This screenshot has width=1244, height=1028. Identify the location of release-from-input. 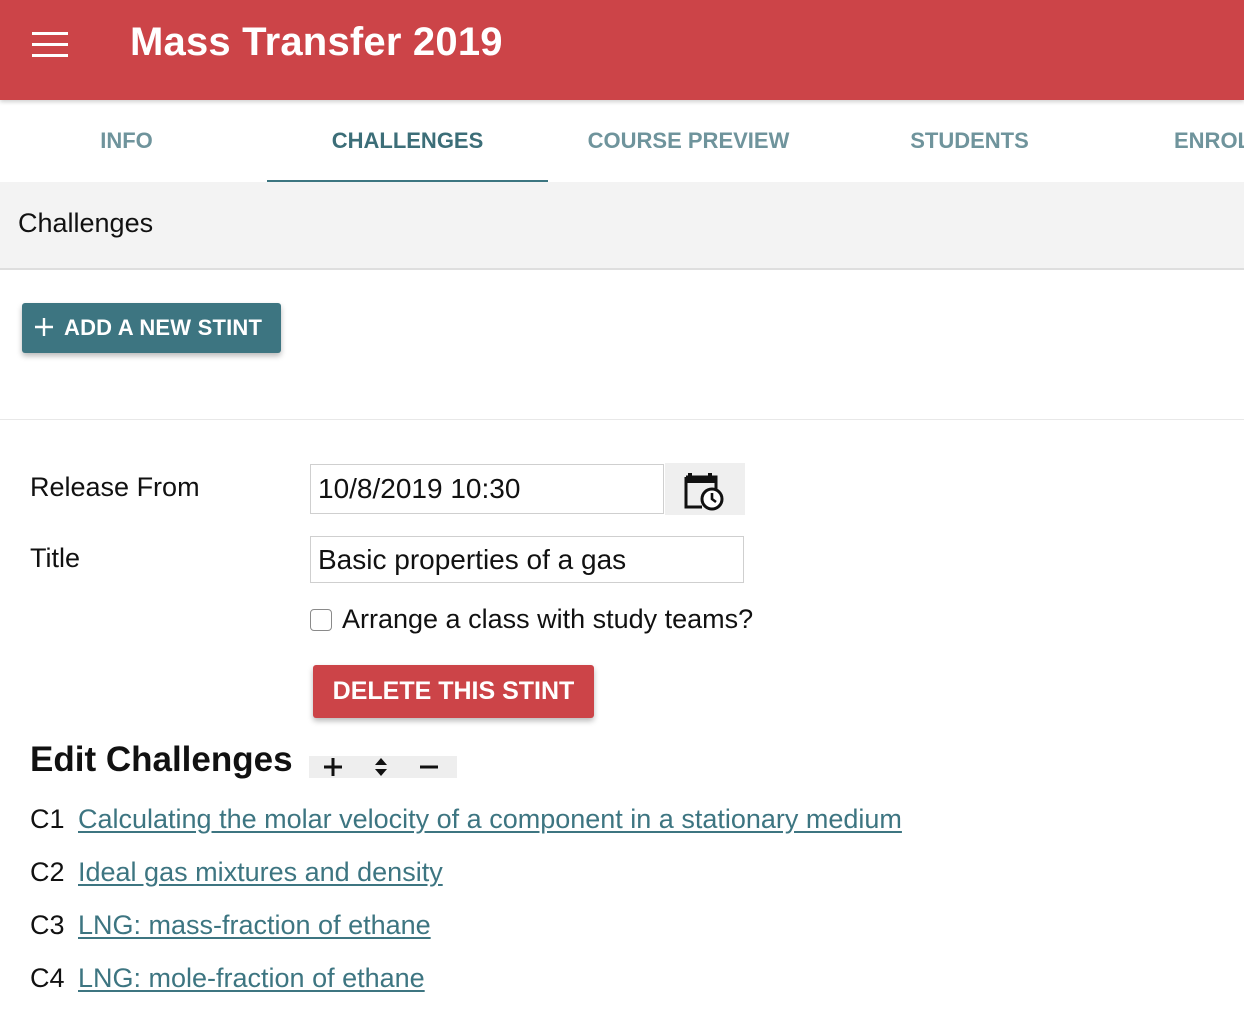
(487, 489).